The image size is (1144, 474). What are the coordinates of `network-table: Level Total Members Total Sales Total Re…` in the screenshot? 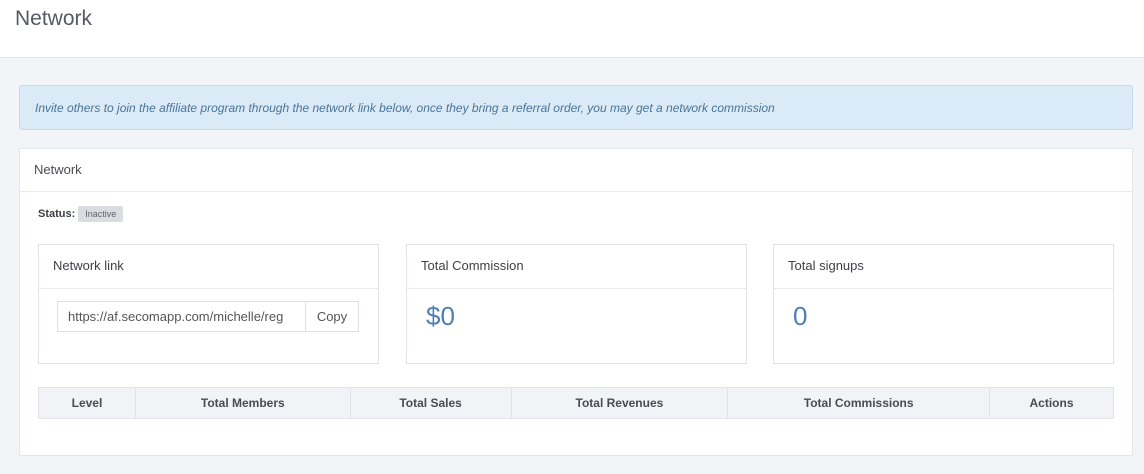 It's located at (576, 403).